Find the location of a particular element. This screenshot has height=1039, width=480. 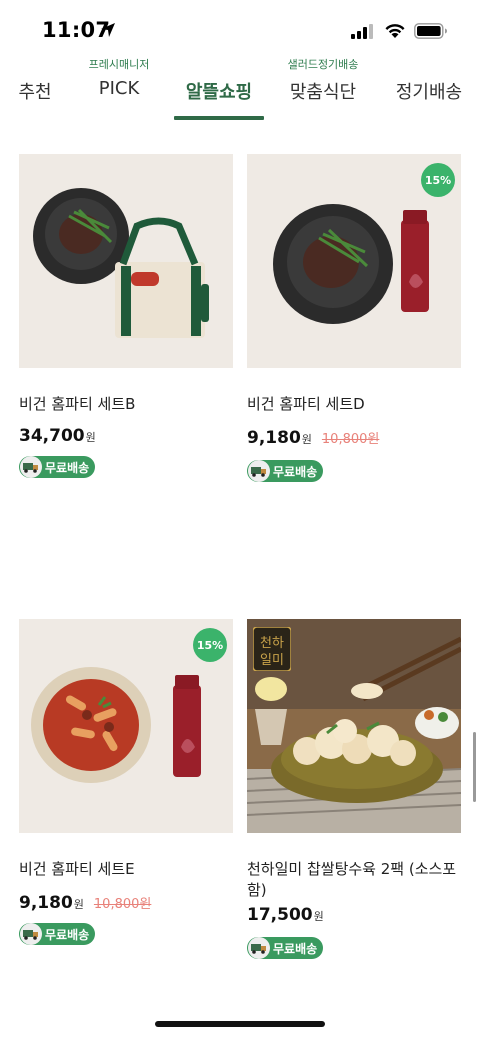

category-tabs: 추천 프레시매니저 PICK 알뜰쇼핑 샐러드정기배송 맞춤식단 정기배송 is located at coordinates (240, 87).